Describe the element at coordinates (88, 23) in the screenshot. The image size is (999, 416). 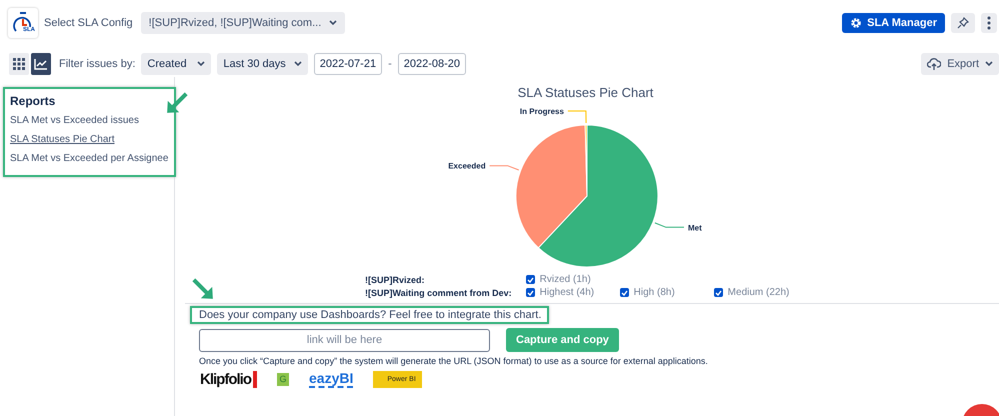
I see `config-label: Select SLA Config` at that location.